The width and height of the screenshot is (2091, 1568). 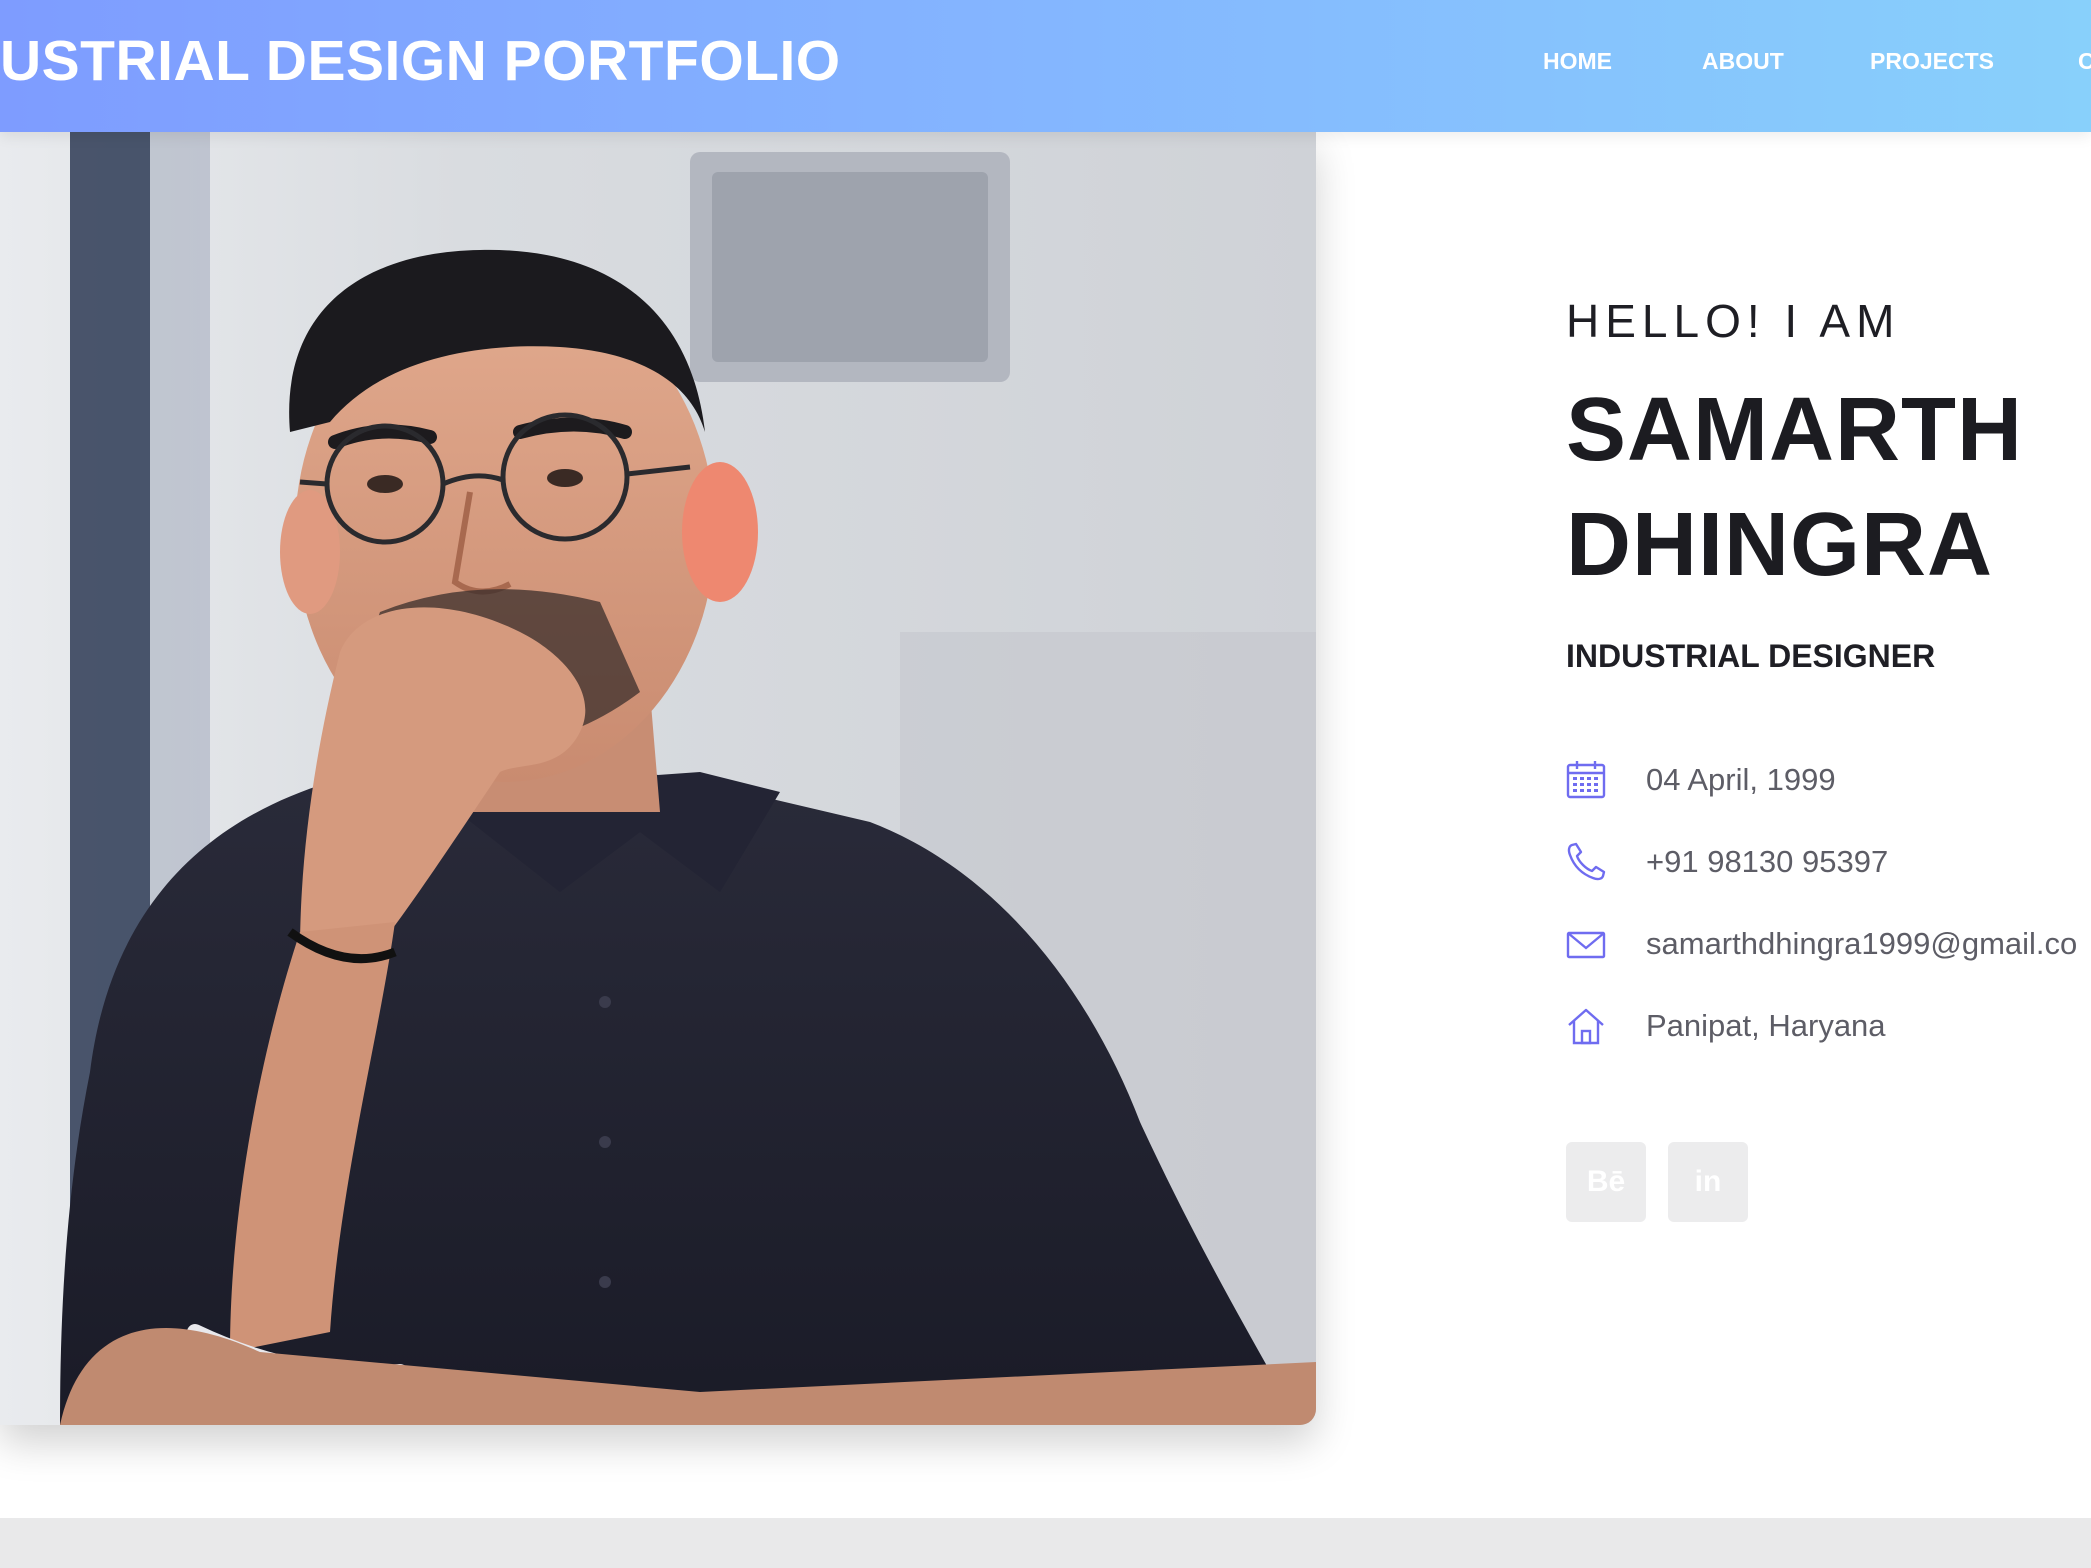 I want to click on home-icon, so click(x=1586, y=1026).